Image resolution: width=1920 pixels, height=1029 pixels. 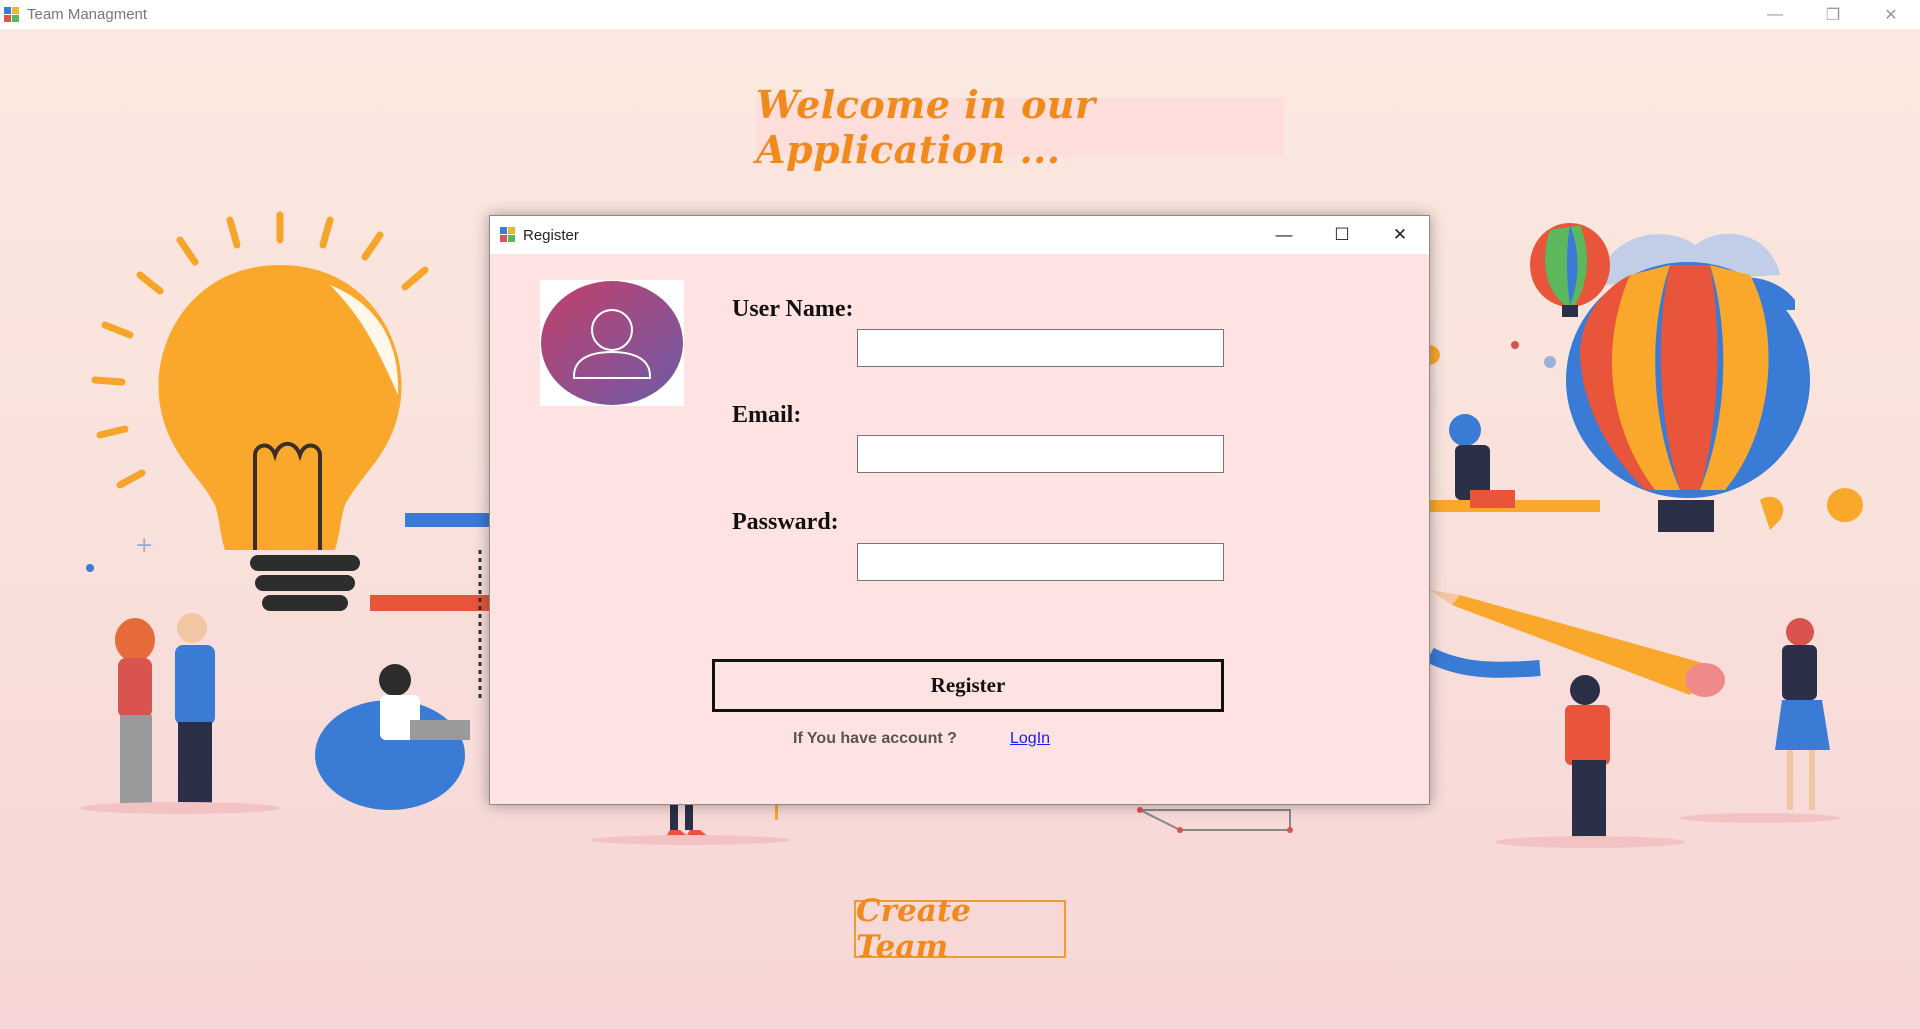 I want to click on email-field, so click(x=1040, y=454).